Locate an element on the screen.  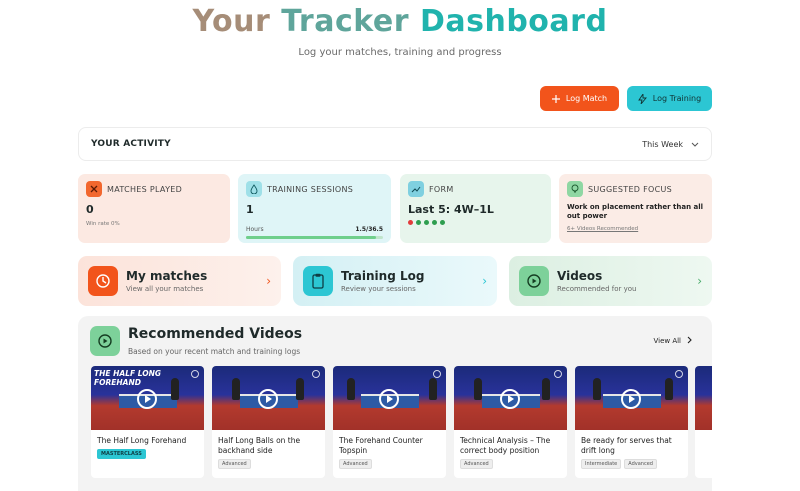
hours-value: 1.5/36.5 is located at coordinates (369, 229).